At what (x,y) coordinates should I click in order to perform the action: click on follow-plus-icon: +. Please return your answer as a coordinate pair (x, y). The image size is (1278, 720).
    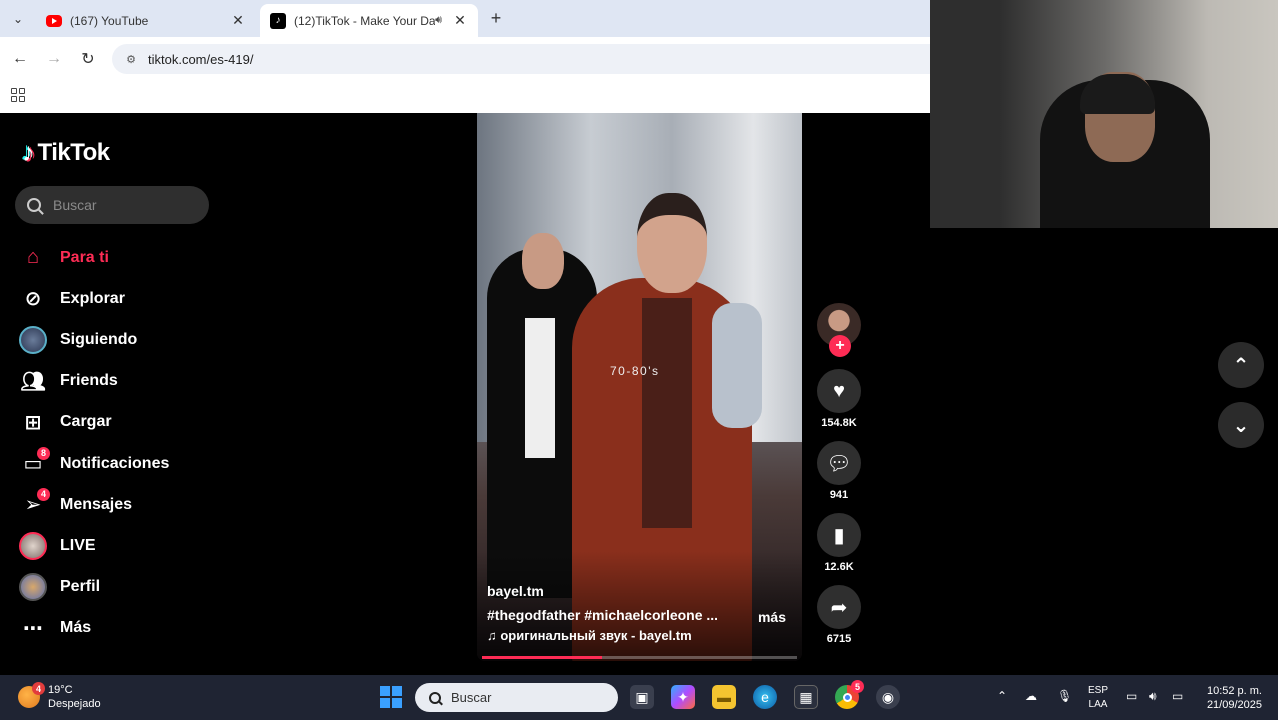
    Looking at the image, I should click on (840, 346).